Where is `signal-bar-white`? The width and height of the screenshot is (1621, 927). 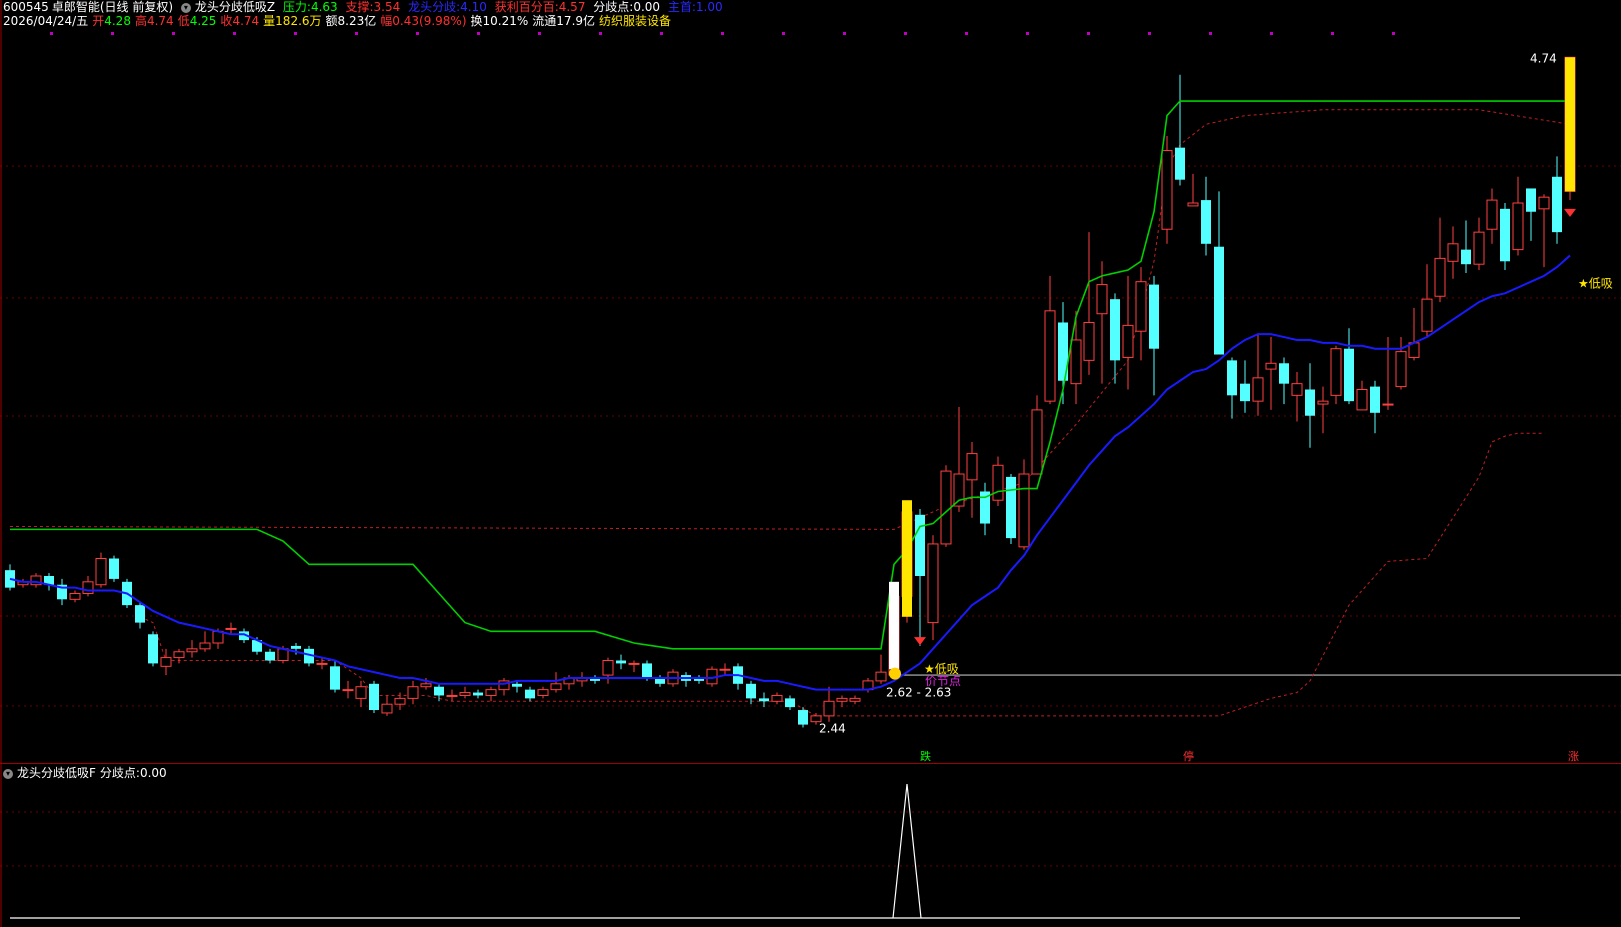
signal-bar-white is located at coordinates (894, 625).